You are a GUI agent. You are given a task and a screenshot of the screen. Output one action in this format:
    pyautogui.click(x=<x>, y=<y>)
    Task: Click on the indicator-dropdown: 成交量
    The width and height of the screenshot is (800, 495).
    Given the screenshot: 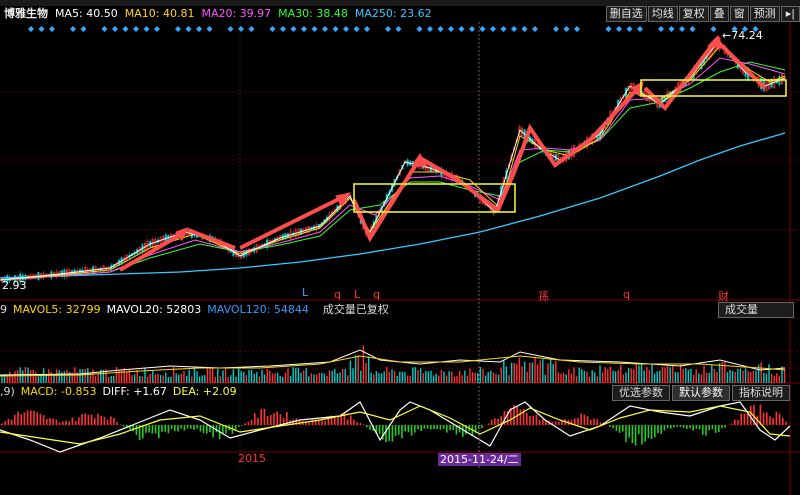 What is the action you would take?
    pyautogui.click(x=756, y=310)
    